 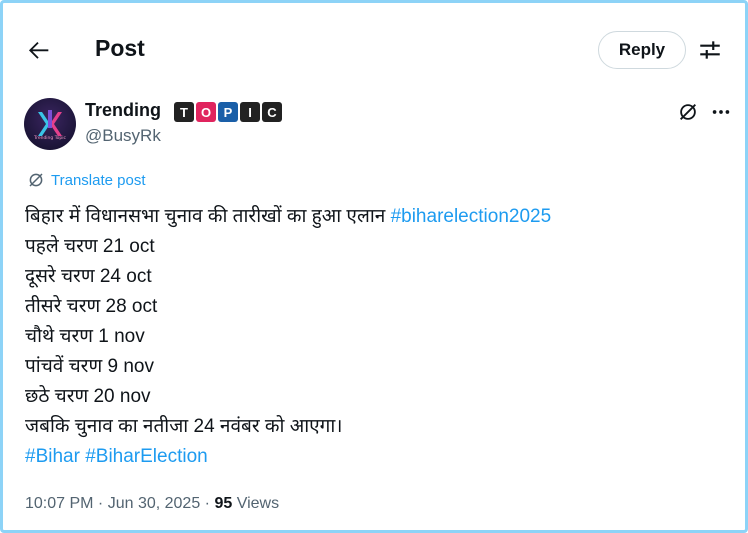 What do you see at coordinates (91, 306) in the screenshot?
I see `post-line: तीसरे चरण 28 oct` at bounding box center [91, 306].